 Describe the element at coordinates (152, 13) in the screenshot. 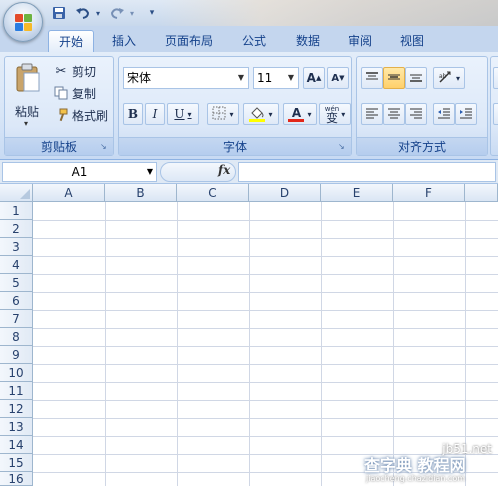

I see `customize-qat-icon: ▾` at that location.